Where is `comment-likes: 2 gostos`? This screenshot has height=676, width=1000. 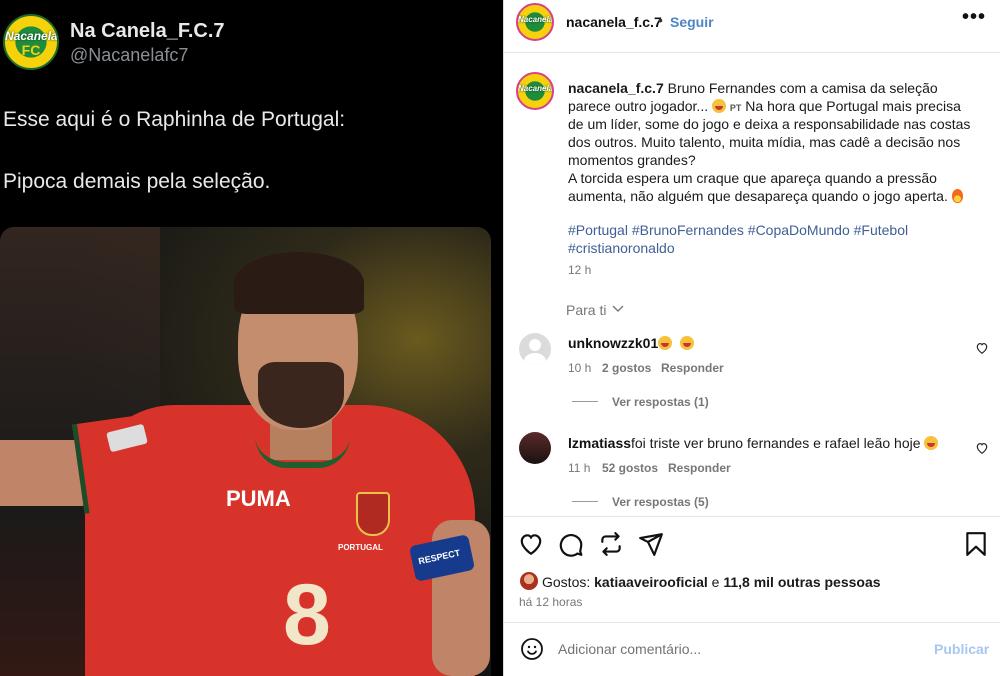 comment-likes: 2 gostos is located at coordinates (626, 368).